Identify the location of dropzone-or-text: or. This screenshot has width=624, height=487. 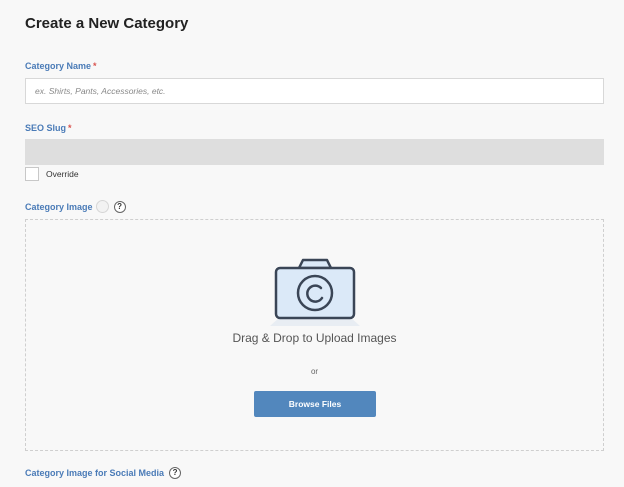
(314, 371).